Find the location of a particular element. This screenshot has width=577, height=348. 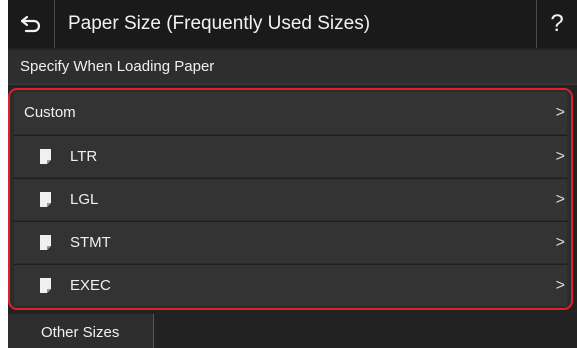

back-button is located at coordinates (31, 24).